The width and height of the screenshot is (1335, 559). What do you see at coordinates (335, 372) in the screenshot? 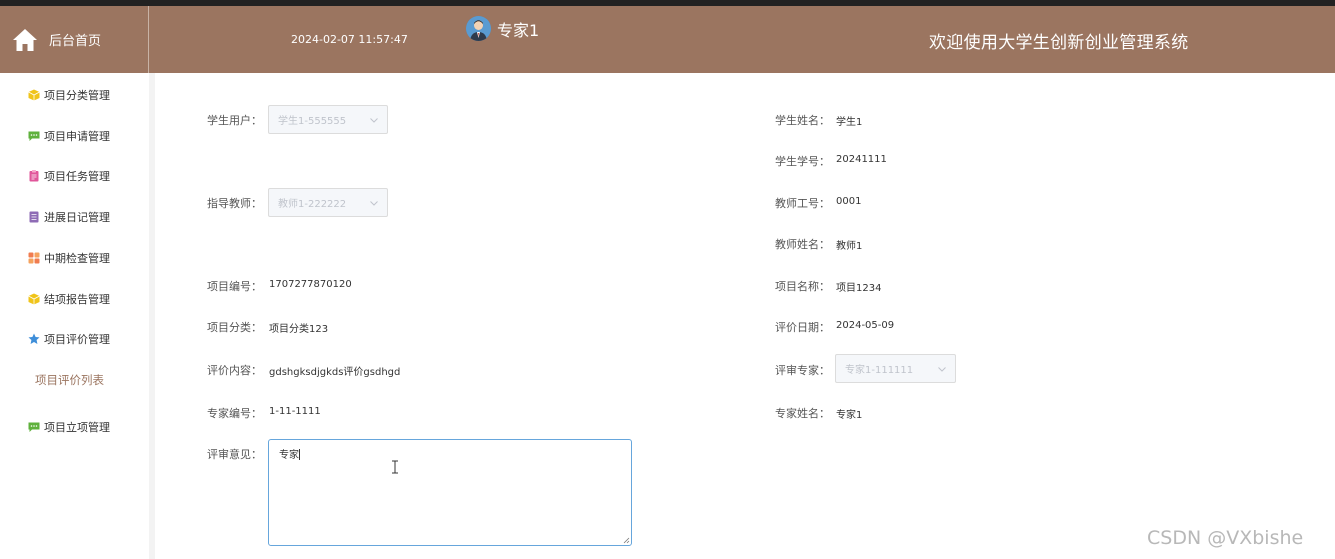
I see `eval-content-value: gdshgksdjgkds评价gsdhgd` at bounding box center [335, 372].